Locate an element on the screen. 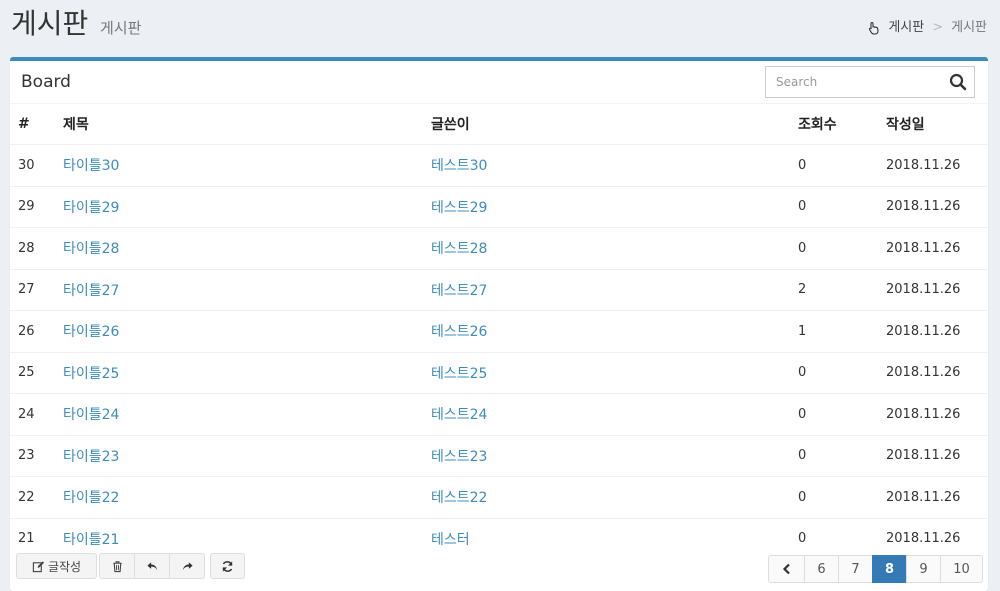 This screenshot has width=1000, height=591. row-number: 25 is located at coordinates (32, 372).